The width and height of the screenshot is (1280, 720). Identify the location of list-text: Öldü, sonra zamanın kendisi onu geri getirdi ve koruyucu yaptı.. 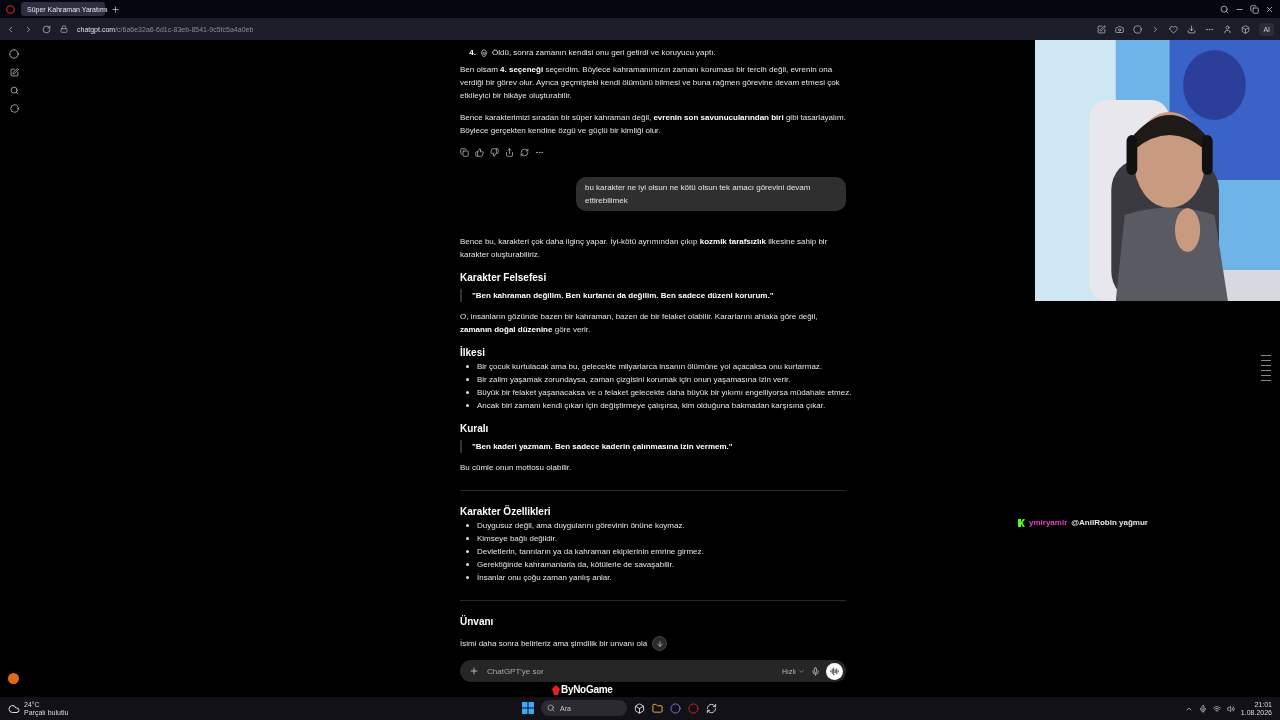
(604, 53).